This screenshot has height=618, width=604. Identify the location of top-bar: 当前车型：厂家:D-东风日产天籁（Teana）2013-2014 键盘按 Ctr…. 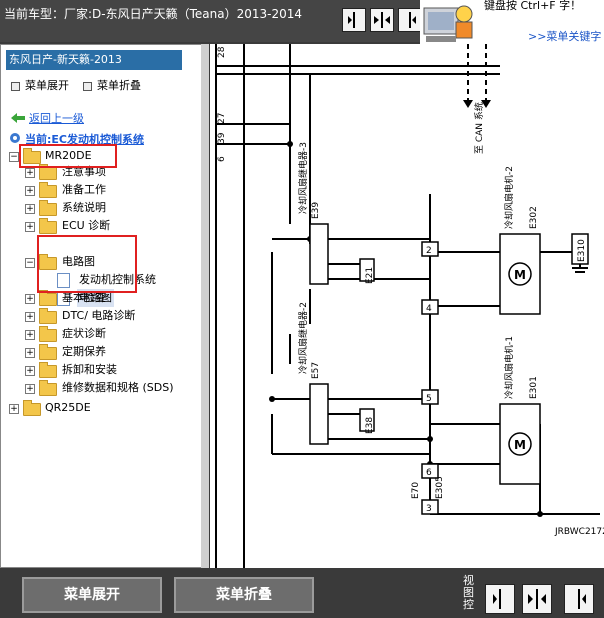
(302, 22).